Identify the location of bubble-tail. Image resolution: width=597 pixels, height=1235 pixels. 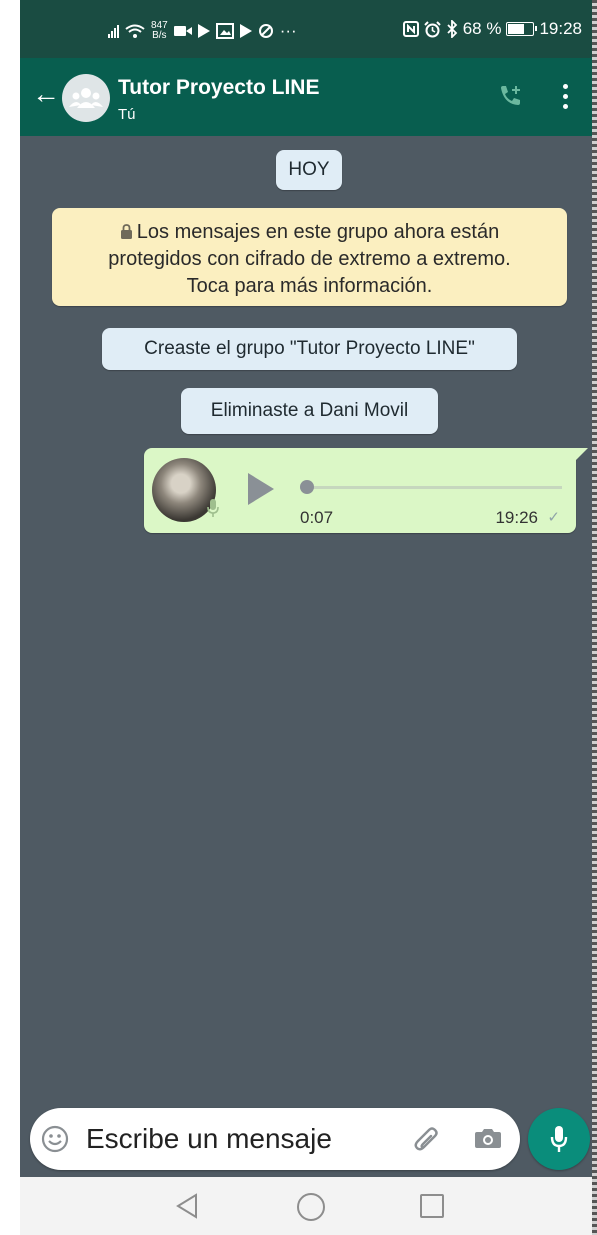
(581, 455).